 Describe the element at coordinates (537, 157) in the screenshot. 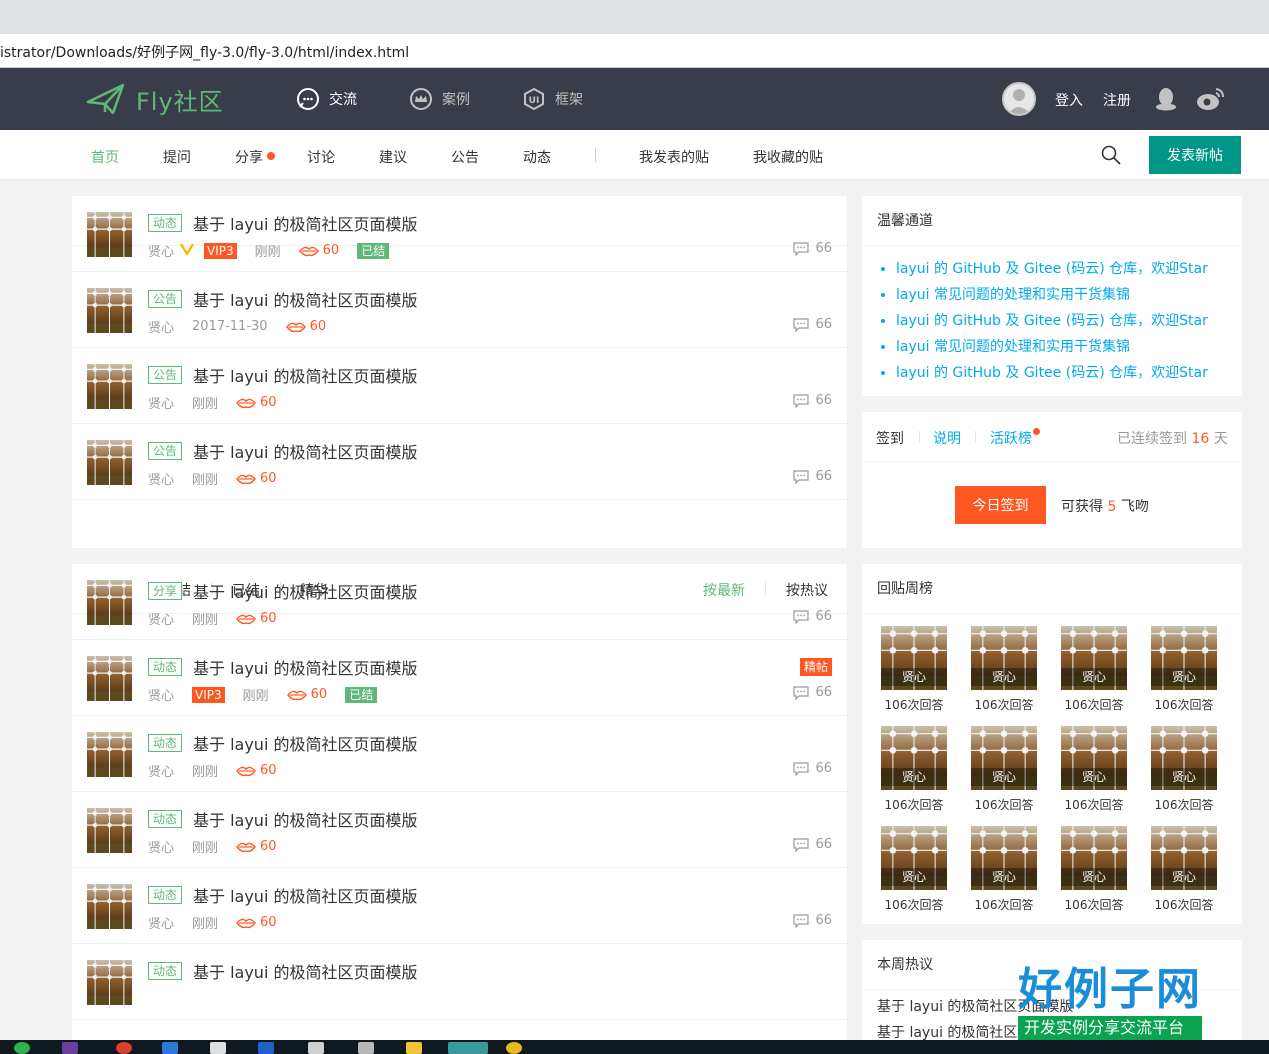

I see `tab-dynamic: 动态` at that location.